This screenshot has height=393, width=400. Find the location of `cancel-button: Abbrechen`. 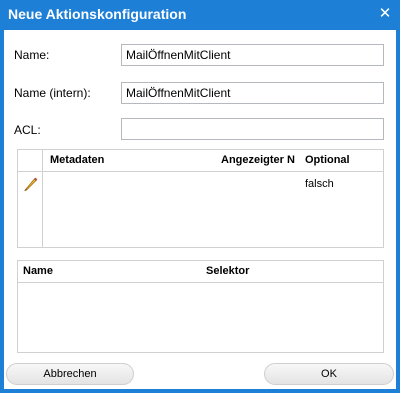

cancel-button: Abbrechen is located at coordinates (70, 374).